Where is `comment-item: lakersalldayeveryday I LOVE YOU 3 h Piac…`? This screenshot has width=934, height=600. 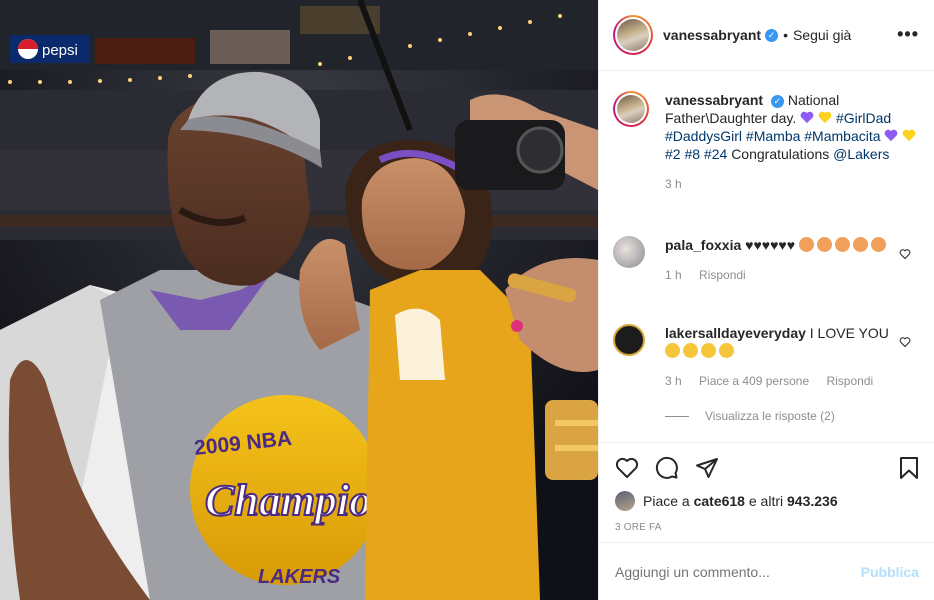 comment-item: lakersalldayeveryday I LOVE YOU 3 h Piac… is located at coordinates (768, 356).